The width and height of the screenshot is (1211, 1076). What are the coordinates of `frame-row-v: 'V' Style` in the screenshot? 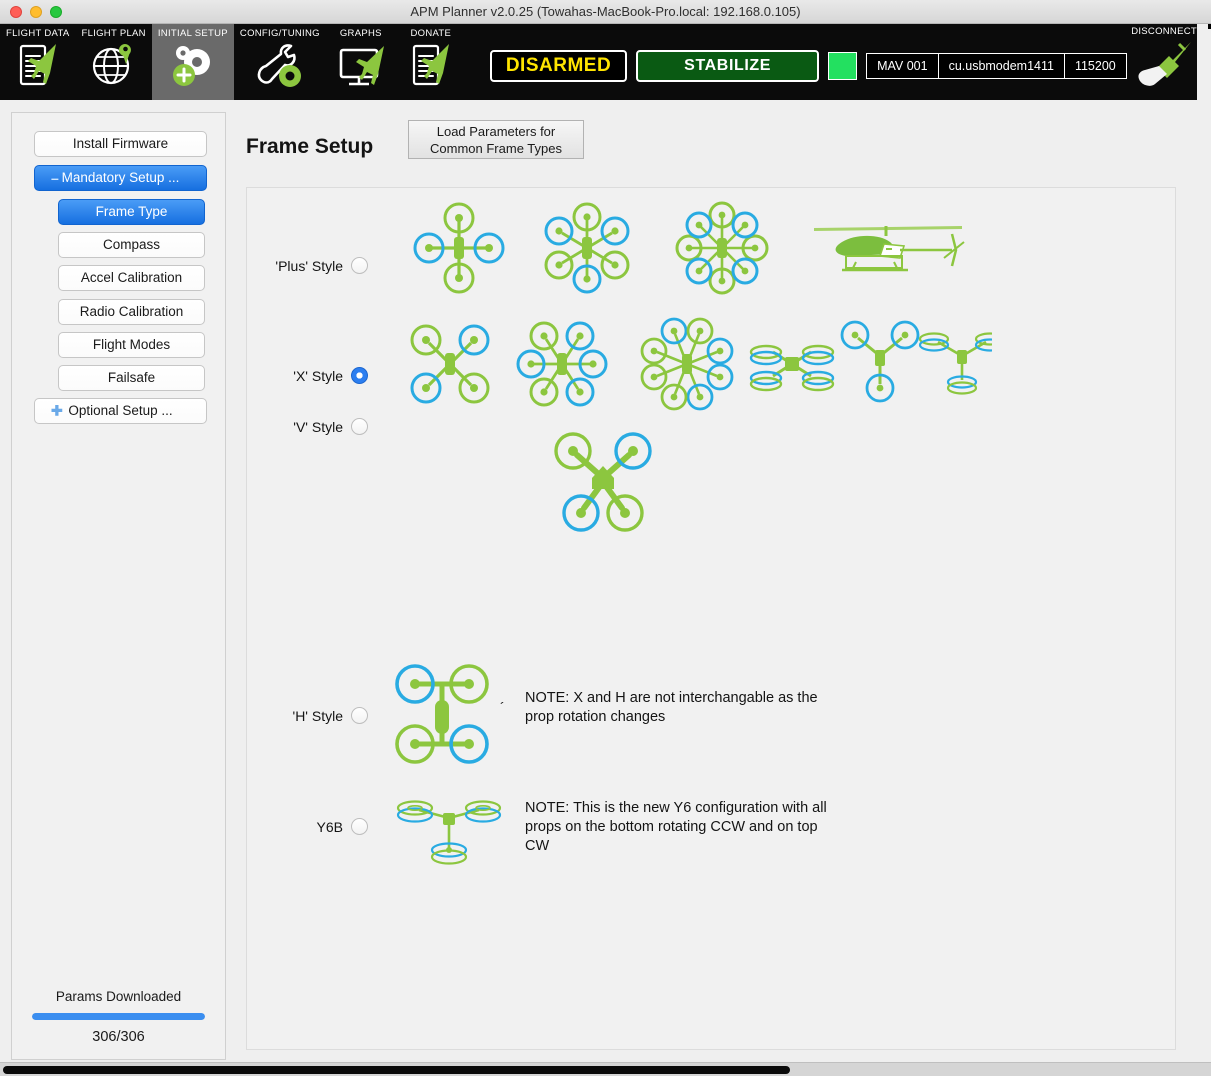 It's located at (712, 481).